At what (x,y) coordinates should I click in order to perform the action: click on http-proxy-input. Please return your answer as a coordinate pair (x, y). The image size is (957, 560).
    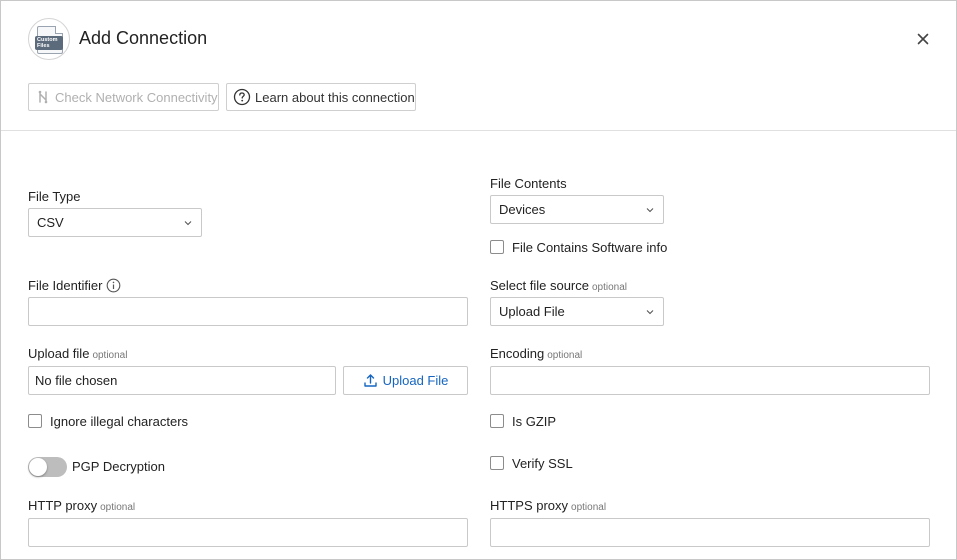
    Looking at the image, I should click on (248, 532).